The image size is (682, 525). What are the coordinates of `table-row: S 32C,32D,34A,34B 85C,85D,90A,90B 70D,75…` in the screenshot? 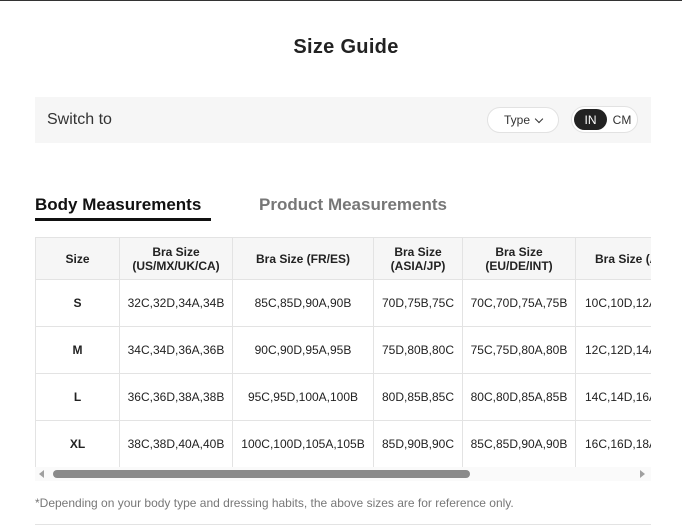 It's located at (343, 303).